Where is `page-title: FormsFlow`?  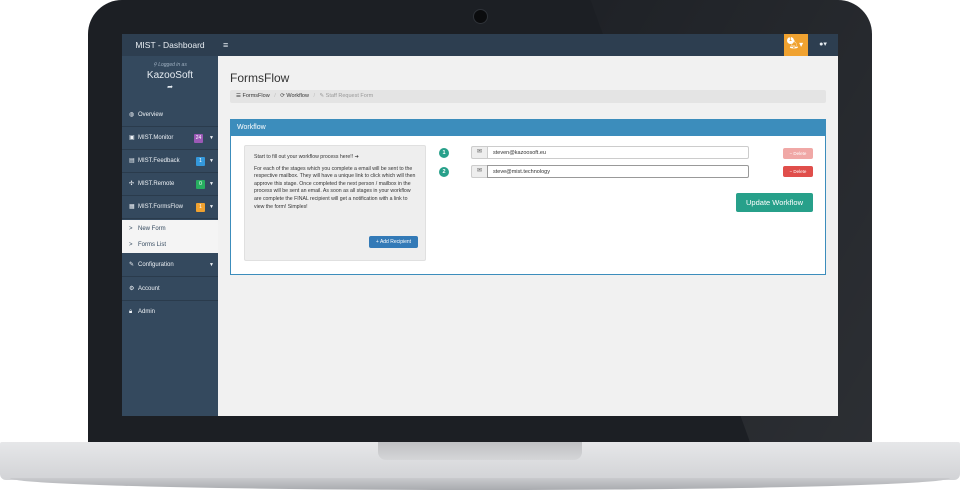
page-title: FormsFlow is located at coordinates (260, 78).